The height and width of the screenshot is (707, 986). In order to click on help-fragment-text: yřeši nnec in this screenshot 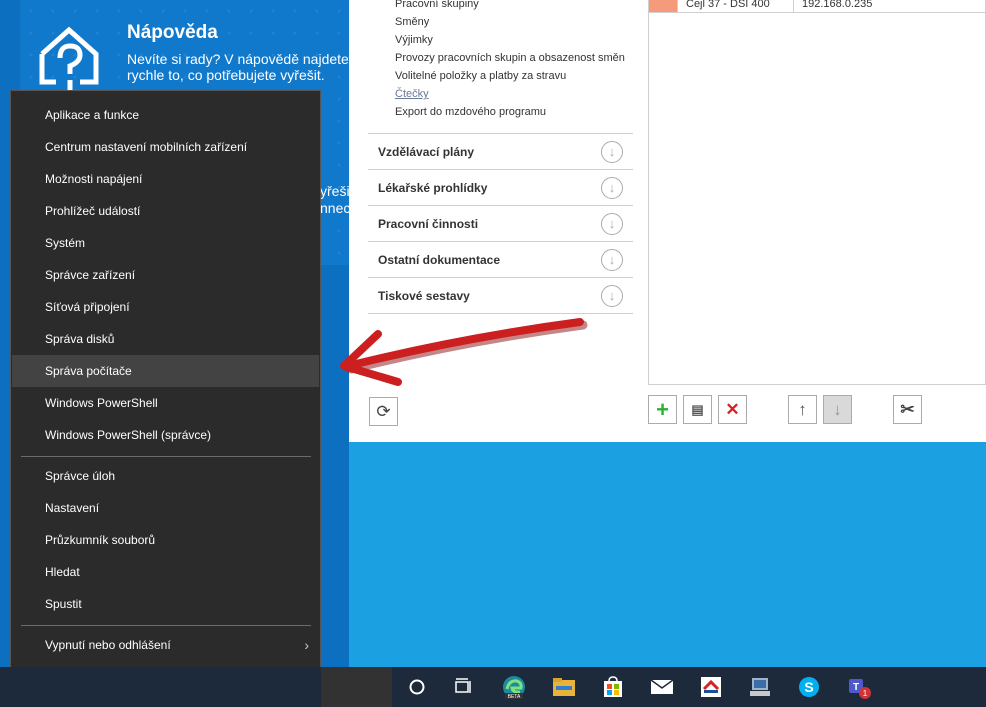, I will do `click(334, 200)`.